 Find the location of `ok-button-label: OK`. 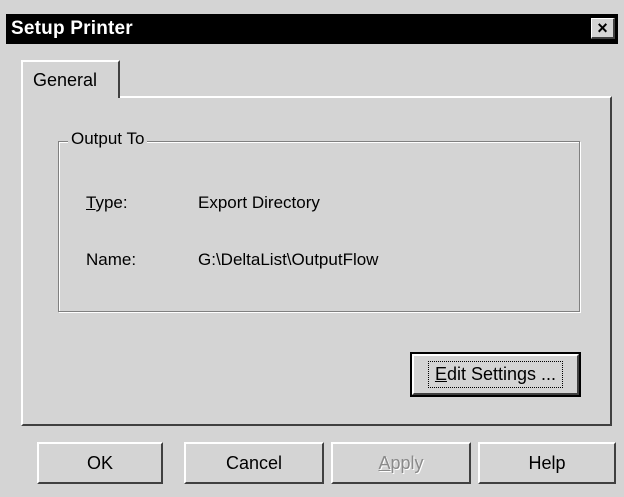

ok-button-label: OK is located at coordinates (99, 462).